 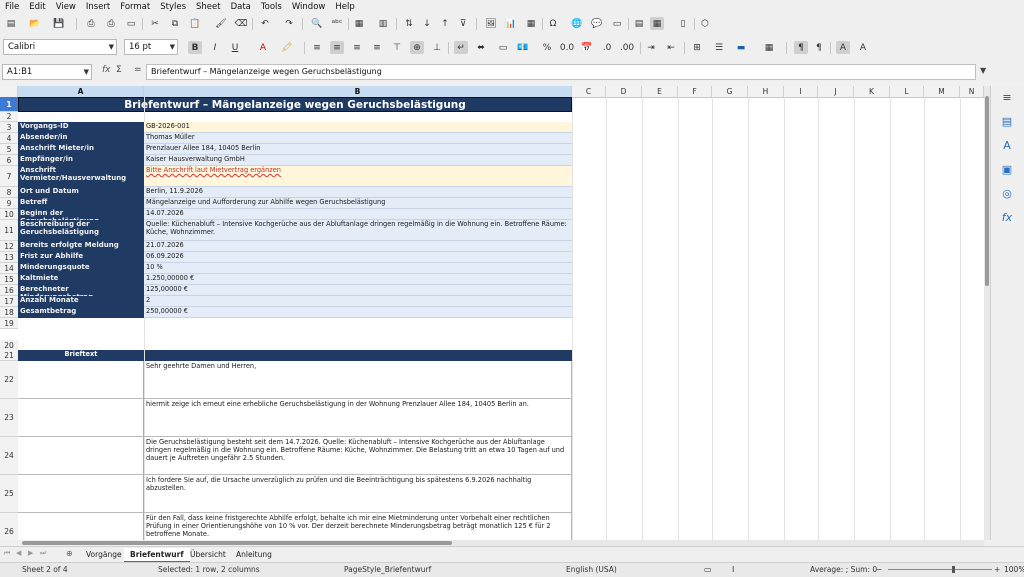 What do you see at coordinates (358, 246) in the screenshot?
I see `value-cell: 21.07.2026` at bounding box center [358, 246].